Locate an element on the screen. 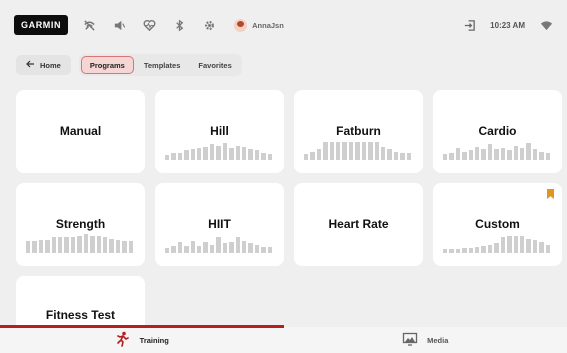  program-card-hiit: HIIT is located at coordinates (219, 224).